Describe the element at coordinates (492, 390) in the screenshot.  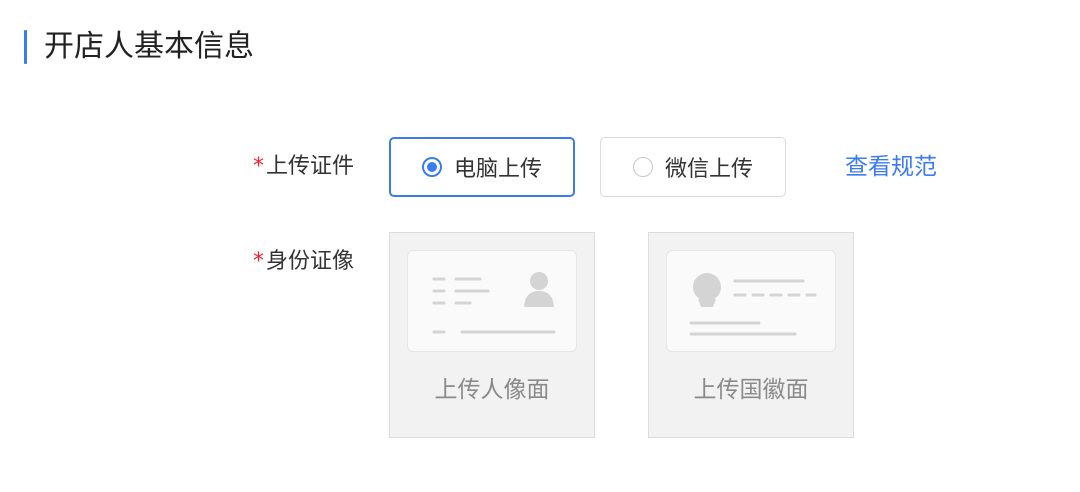
I see `upload-portrait-text: 上传人像面` at that location.